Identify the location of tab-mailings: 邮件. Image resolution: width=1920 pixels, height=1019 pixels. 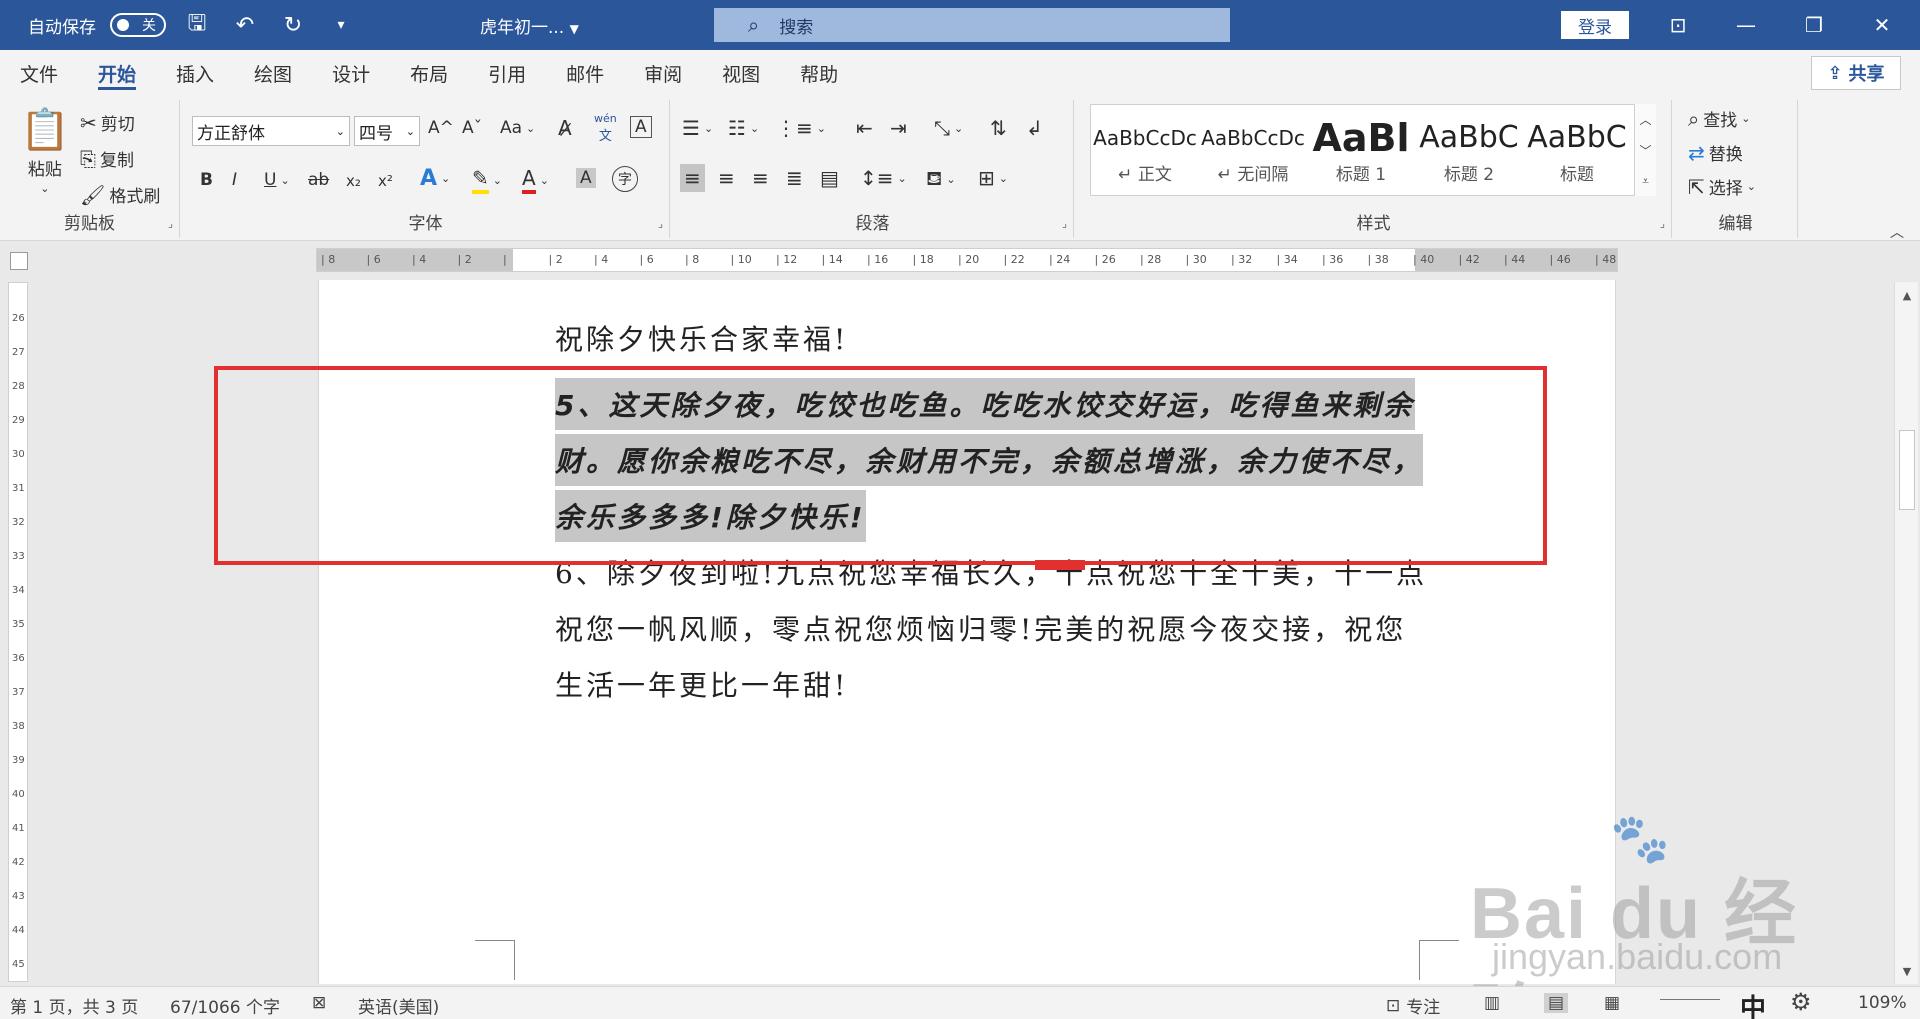
(585, 73).